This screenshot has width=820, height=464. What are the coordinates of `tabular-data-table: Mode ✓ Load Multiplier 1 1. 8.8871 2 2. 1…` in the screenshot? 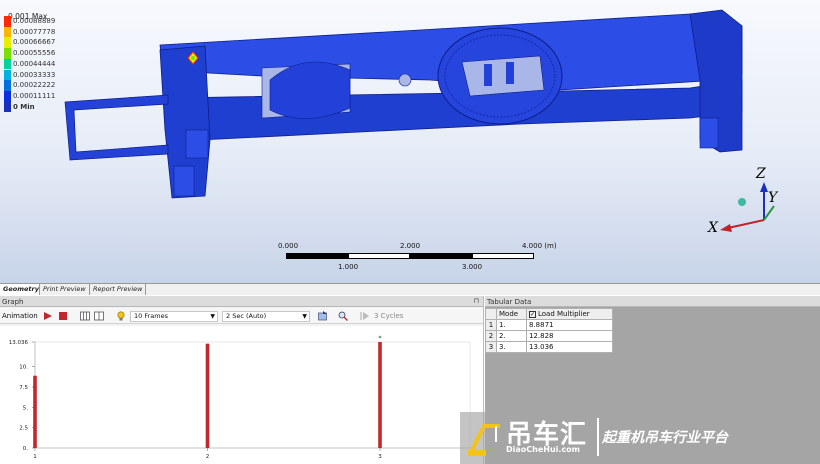 It's located at (549, 330).